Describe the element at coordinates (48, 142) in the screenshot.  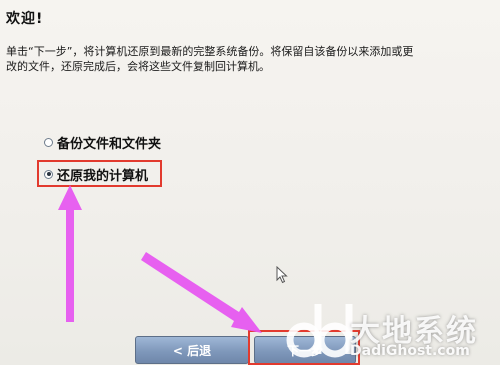
I see `radio-button-backup` at that location.